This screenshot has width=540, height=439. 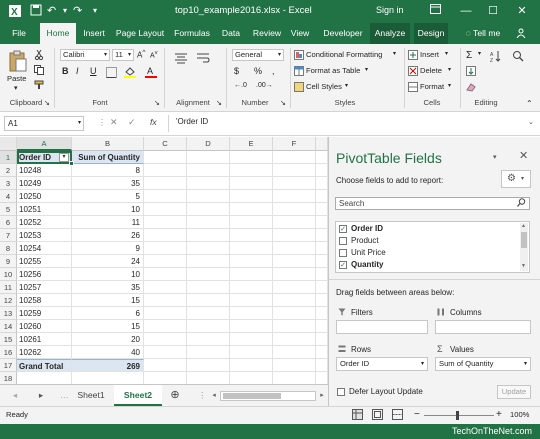 What do you see at coordinates (39, 86) in the screenshot?
I see `format-painter-icon` at bounding box center [39, 86].